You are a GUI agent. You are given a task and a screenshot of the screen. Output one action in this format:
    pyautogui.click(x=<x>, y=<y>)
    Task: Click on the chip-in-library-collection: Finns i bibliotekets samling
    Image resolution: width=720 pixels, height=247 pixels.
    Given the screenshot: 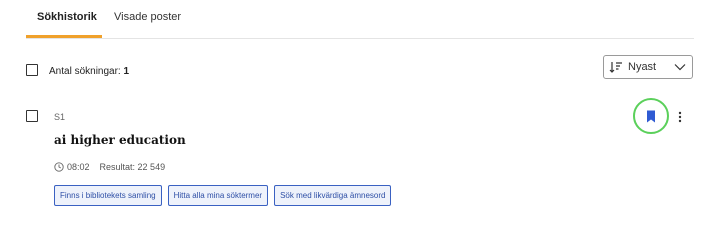 What is the action you would take?
    pyautogui.click(x=108, y=195)
    